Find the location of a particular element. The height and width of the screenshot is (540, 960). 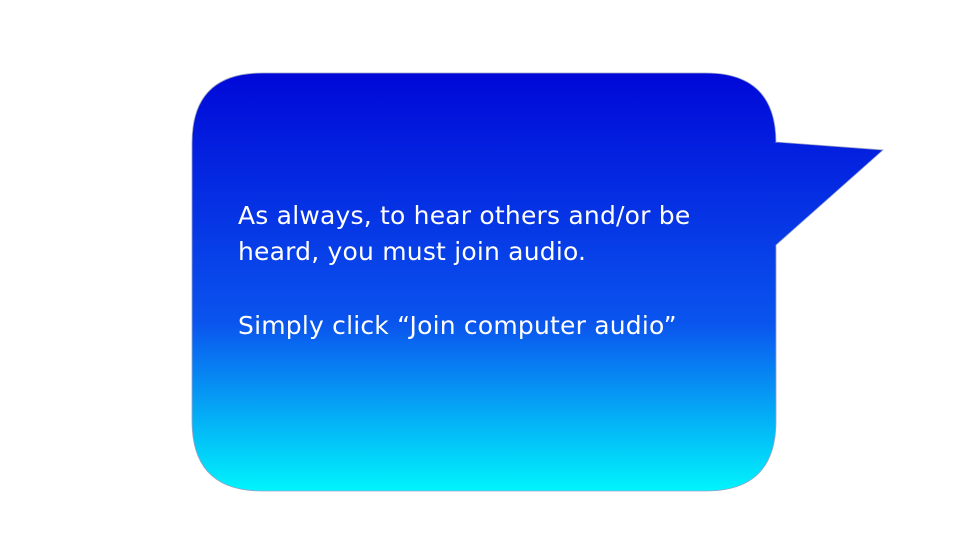

message-line-click-instruction: Simply click “Join computer audio” is located at coordinates (457, 325).